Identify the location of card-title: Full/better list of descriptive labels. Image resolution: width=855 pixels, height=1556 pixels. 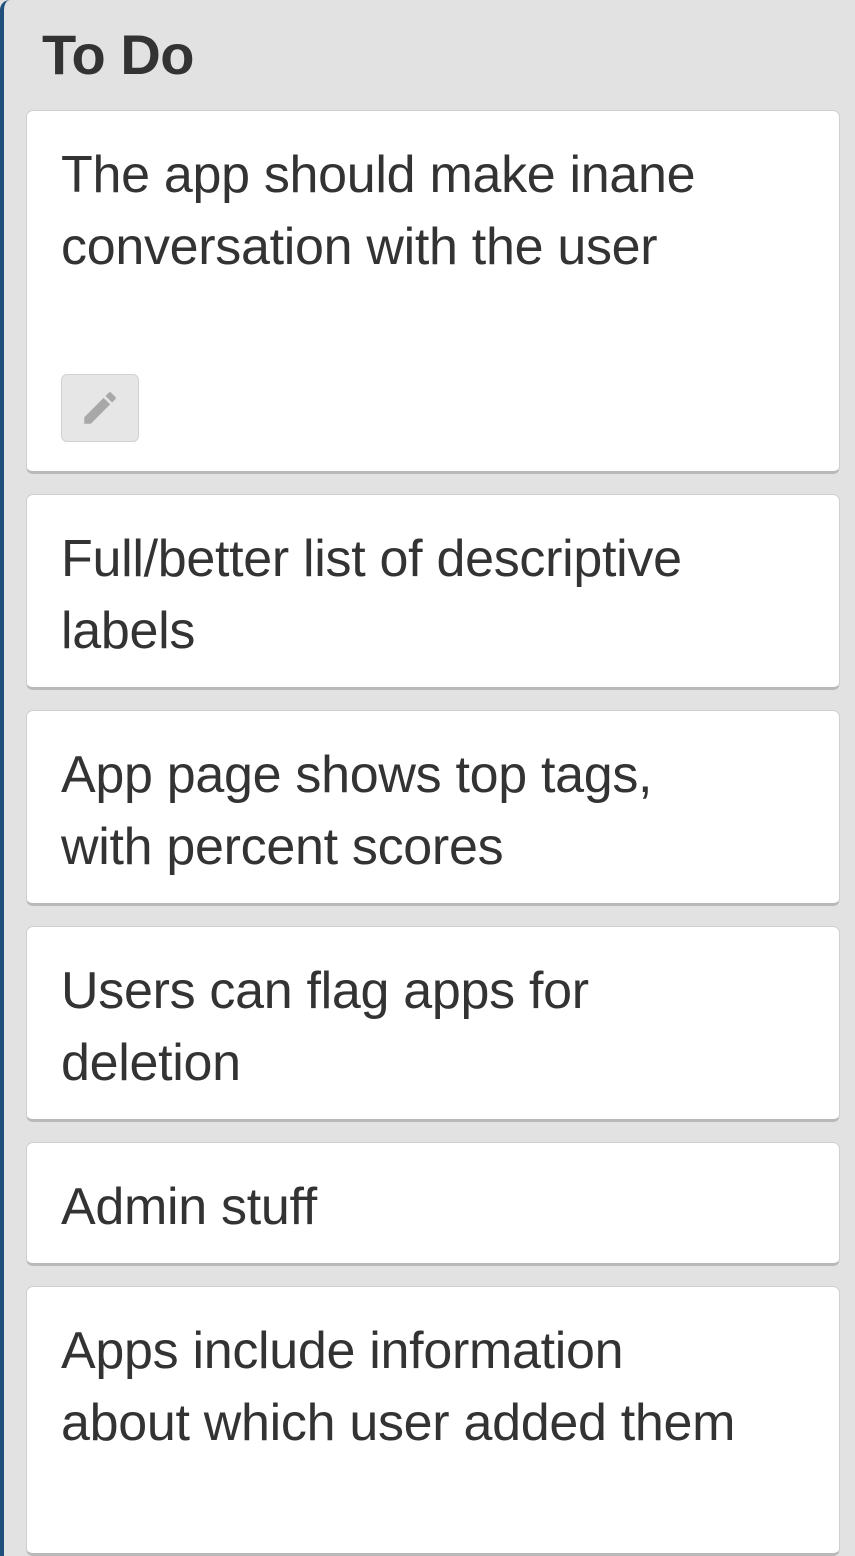
(371, 595).